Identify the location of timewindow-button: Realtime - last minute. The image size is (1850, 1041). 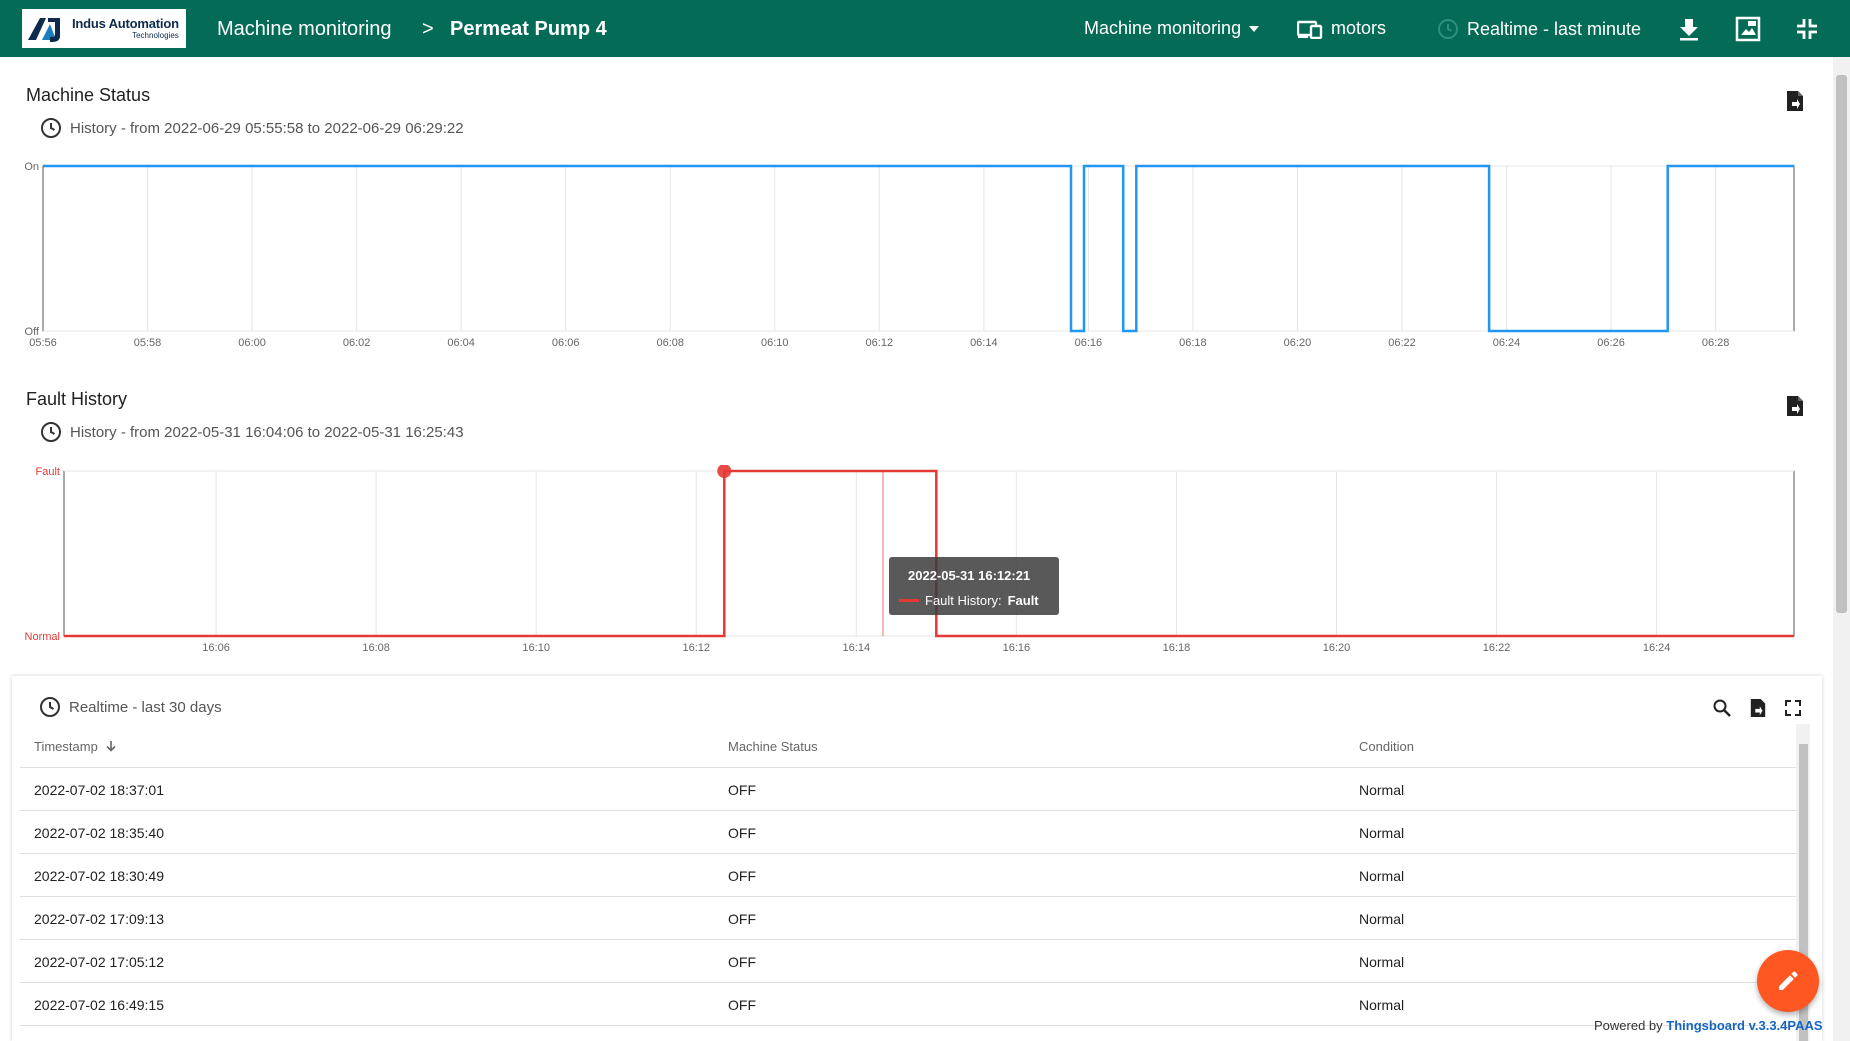
(1539, 29).